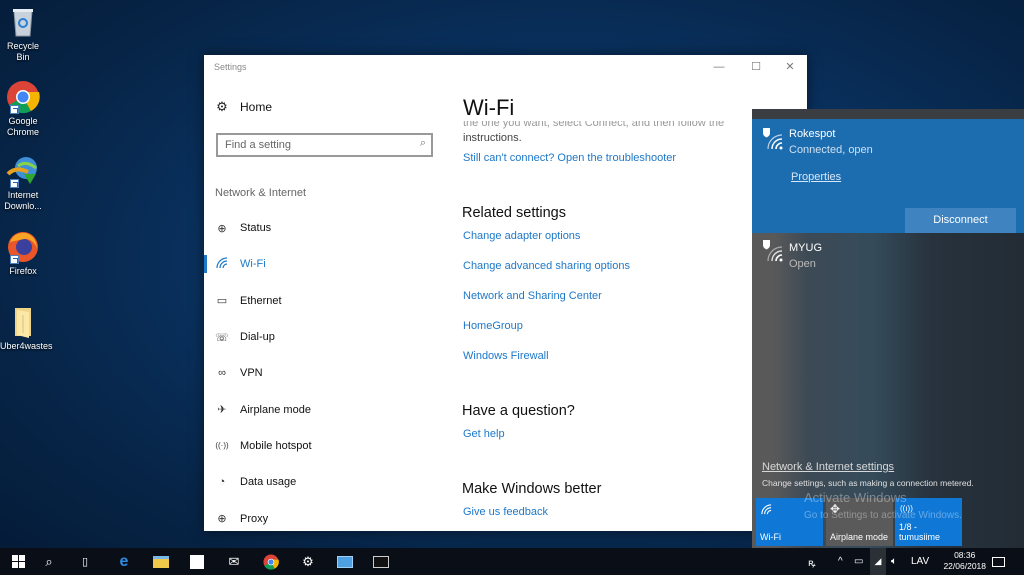  Describe the element at coordinates (324, 482) in the screenshot. I see `nav-item-data-usage: ◔ Data usage` at that location.